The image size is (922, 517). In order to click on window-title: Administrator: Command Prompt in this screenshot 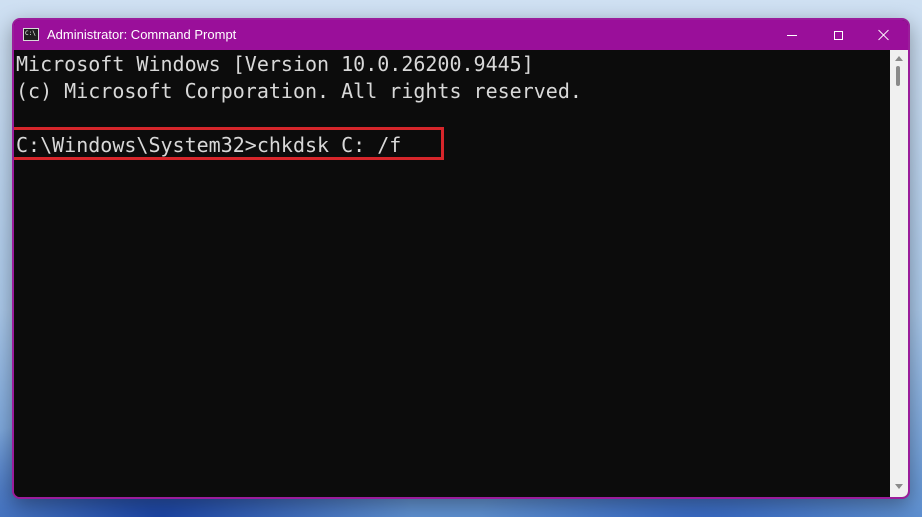, I will do `click(142, 34)`.